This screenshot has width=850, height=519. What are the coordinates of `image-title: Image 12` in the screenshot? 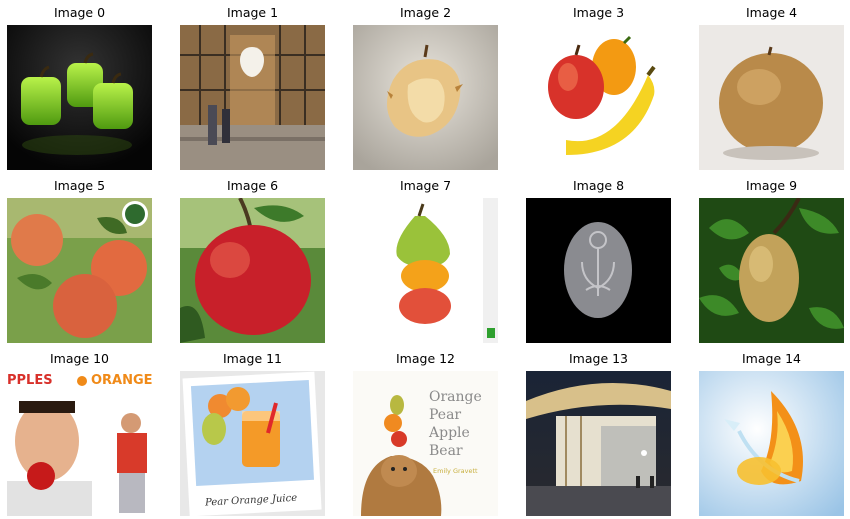 It's located at (425, 358).